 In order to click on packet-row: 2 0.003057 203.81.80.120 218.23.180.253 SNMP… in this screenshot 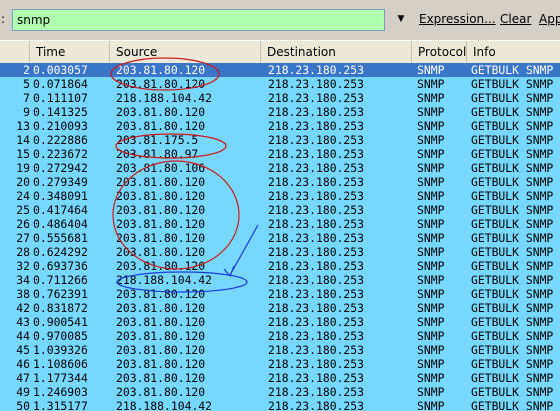, I will do `click(280, 70)`.